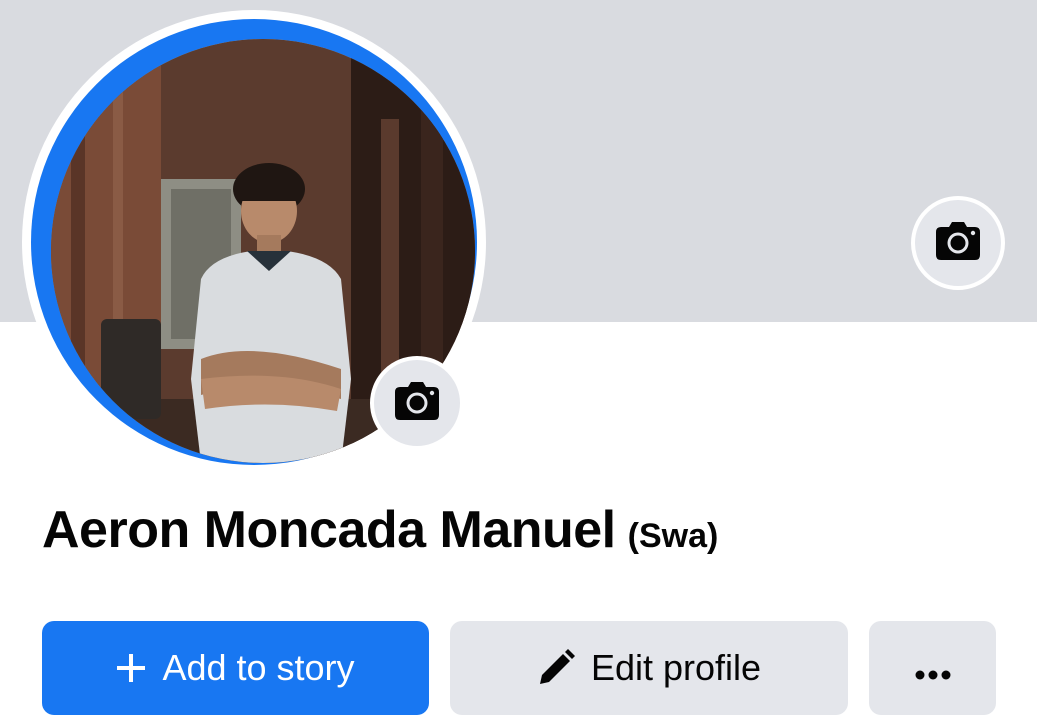 The image size is (1037, 720). I want to click on edit-cover-photo-button, so click(958, 243).